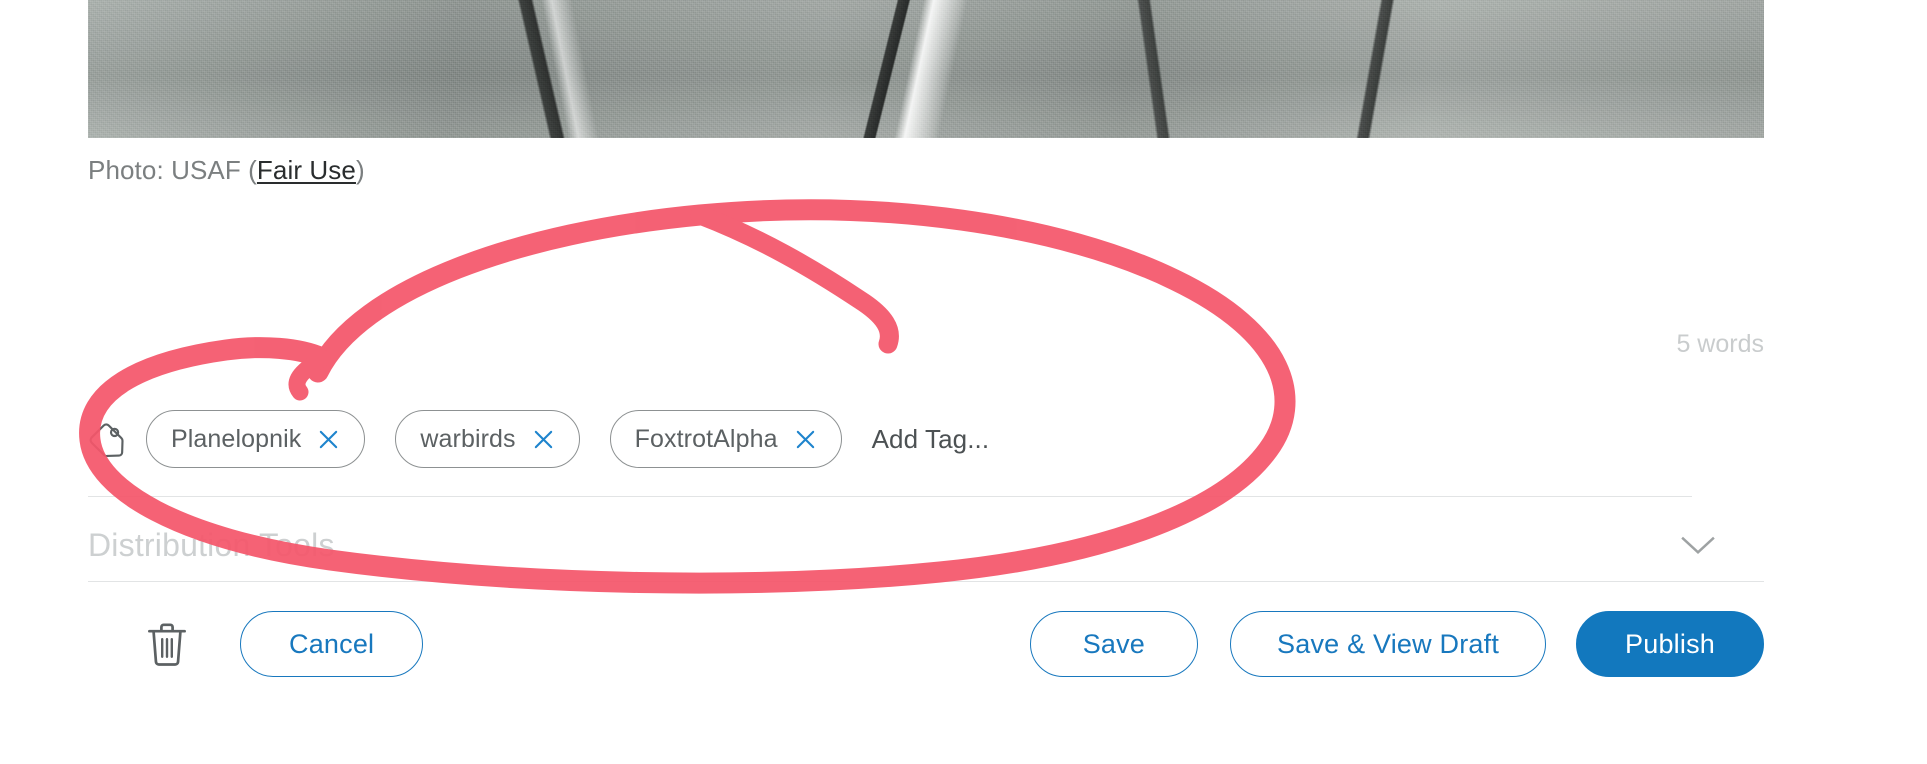 The width and height of the screenshot is (1927, 764). Describe the element at coordinates (468, 438) in the screenshot. I see `tag-chip-label: warbirds` at that location.